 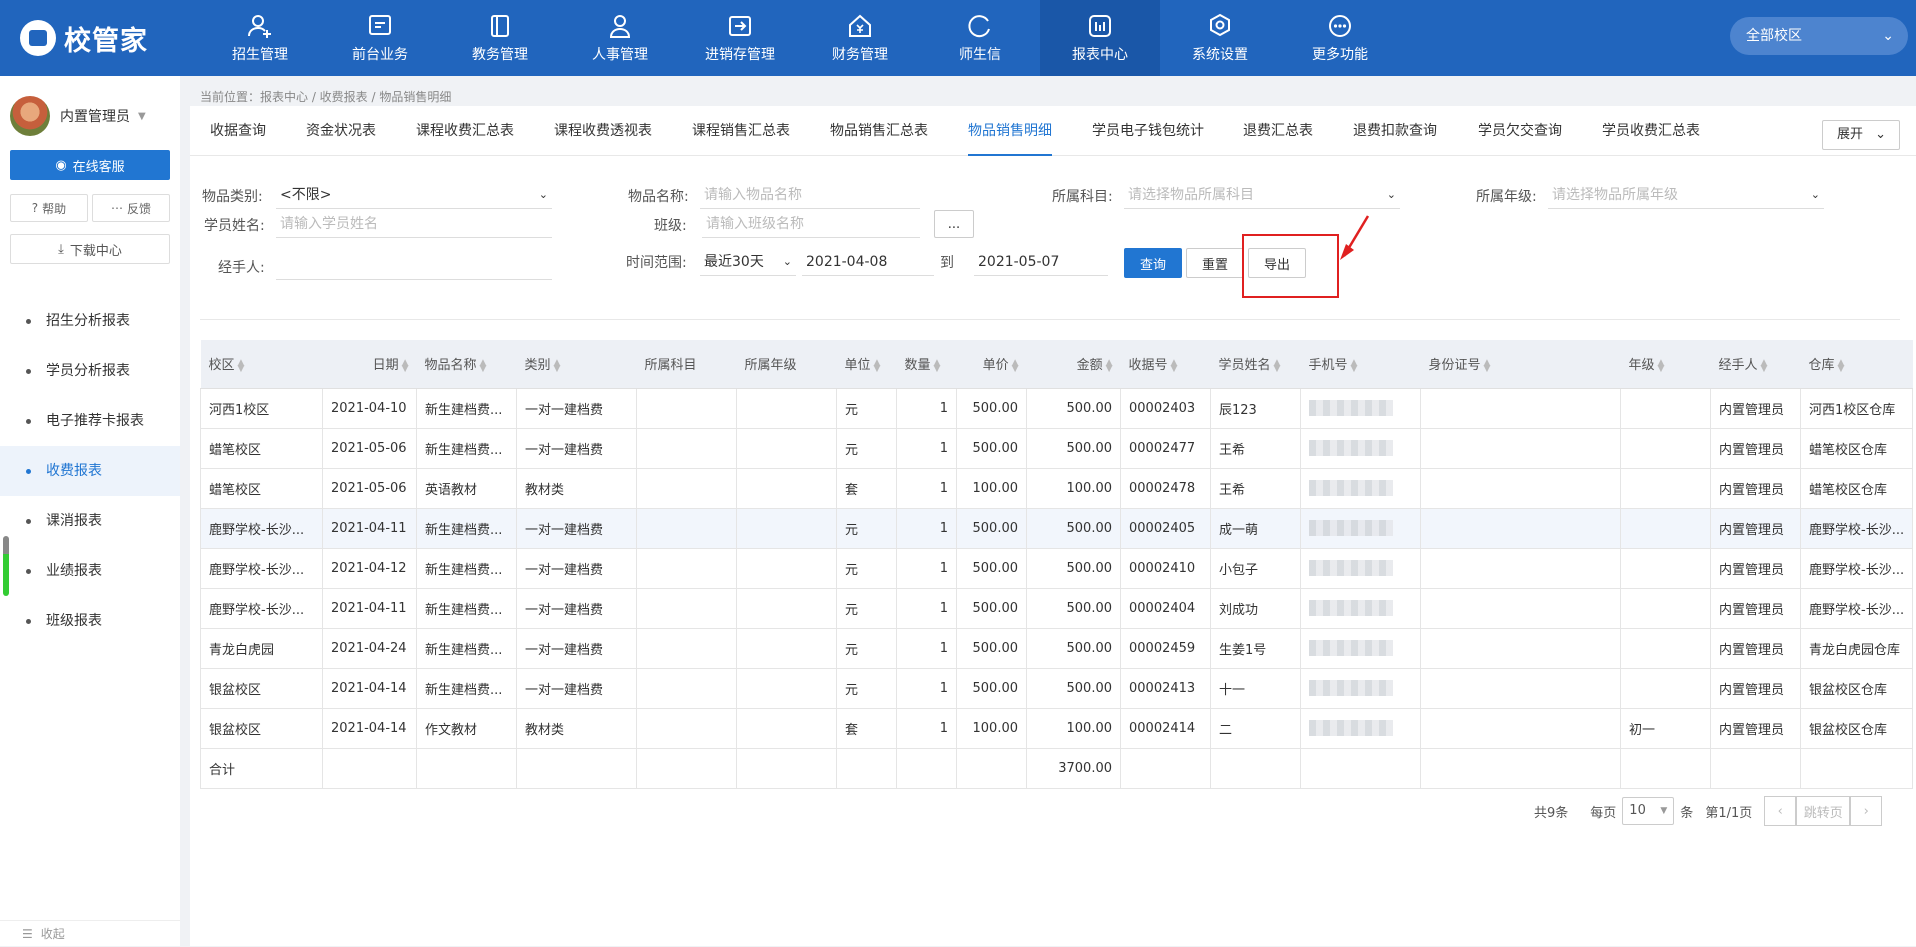 I want to click on menu-performance-report: 业绩报表, so click(x=90, y=571).